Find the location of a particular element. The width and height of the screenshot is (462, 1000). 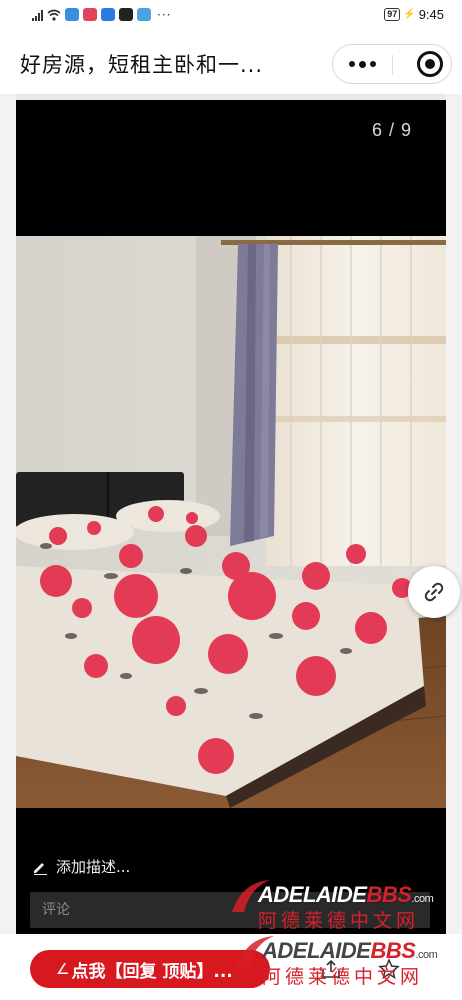

capsule-divider is located at coordinates (392, 65).